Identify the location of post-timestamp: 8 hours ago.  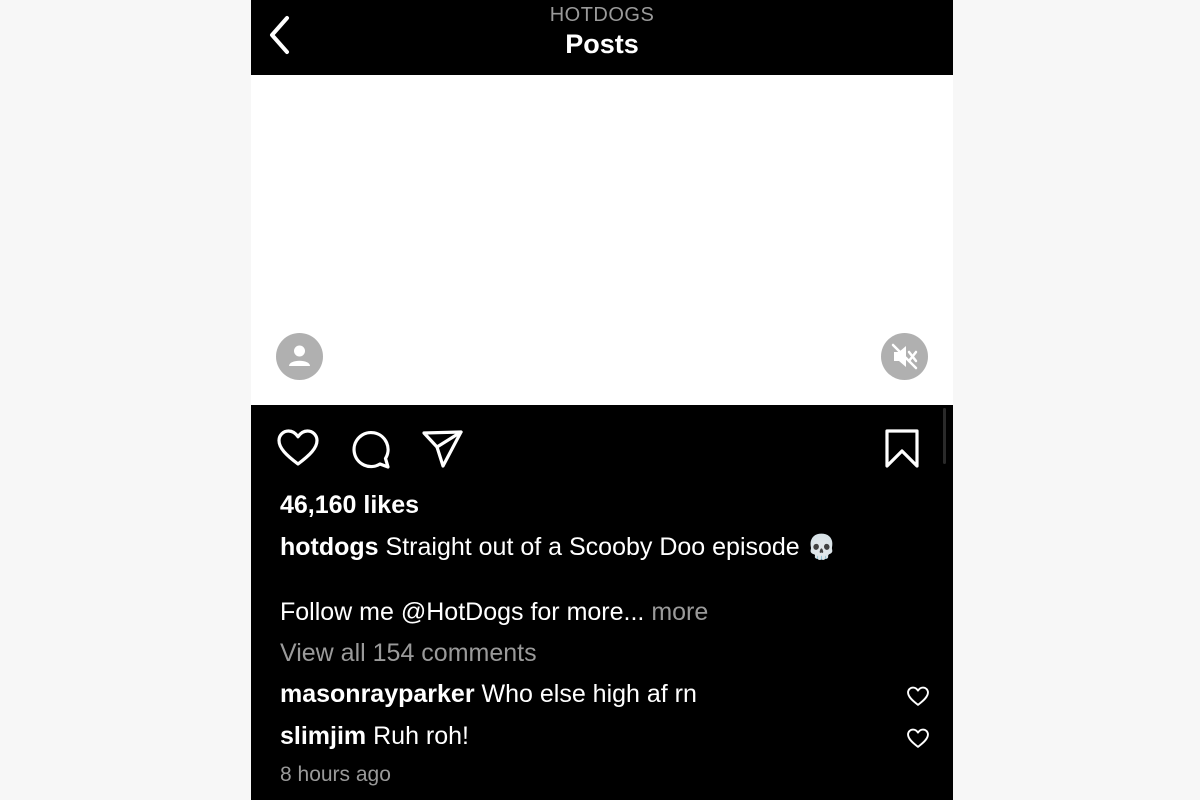
(335, 774).